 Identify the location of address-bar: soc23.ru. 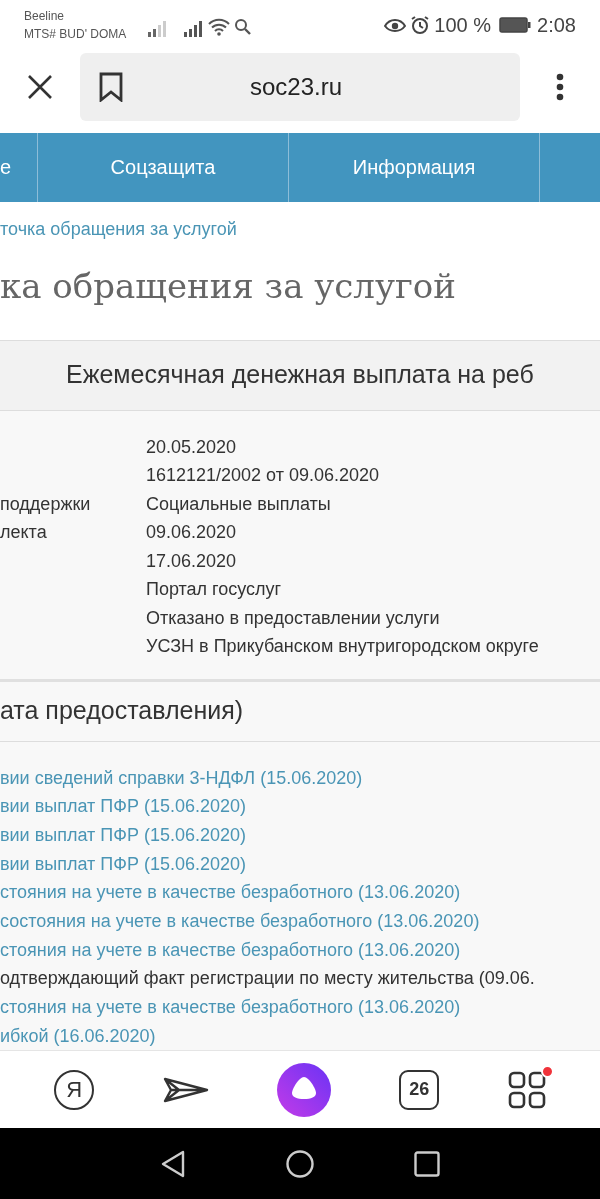
(300, 87).